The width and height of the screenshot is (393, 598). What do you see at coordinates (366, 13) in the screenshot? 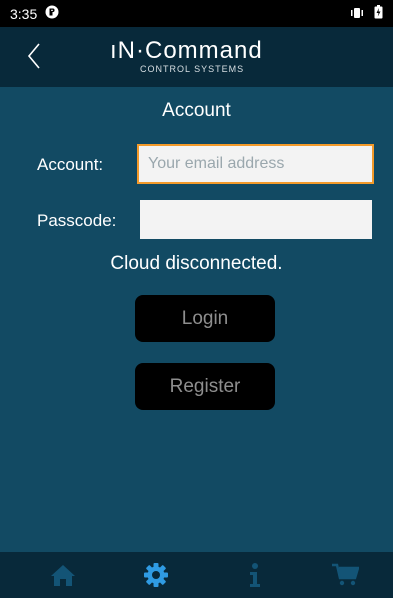
I see `status-right` at bounding box center [366, 13].